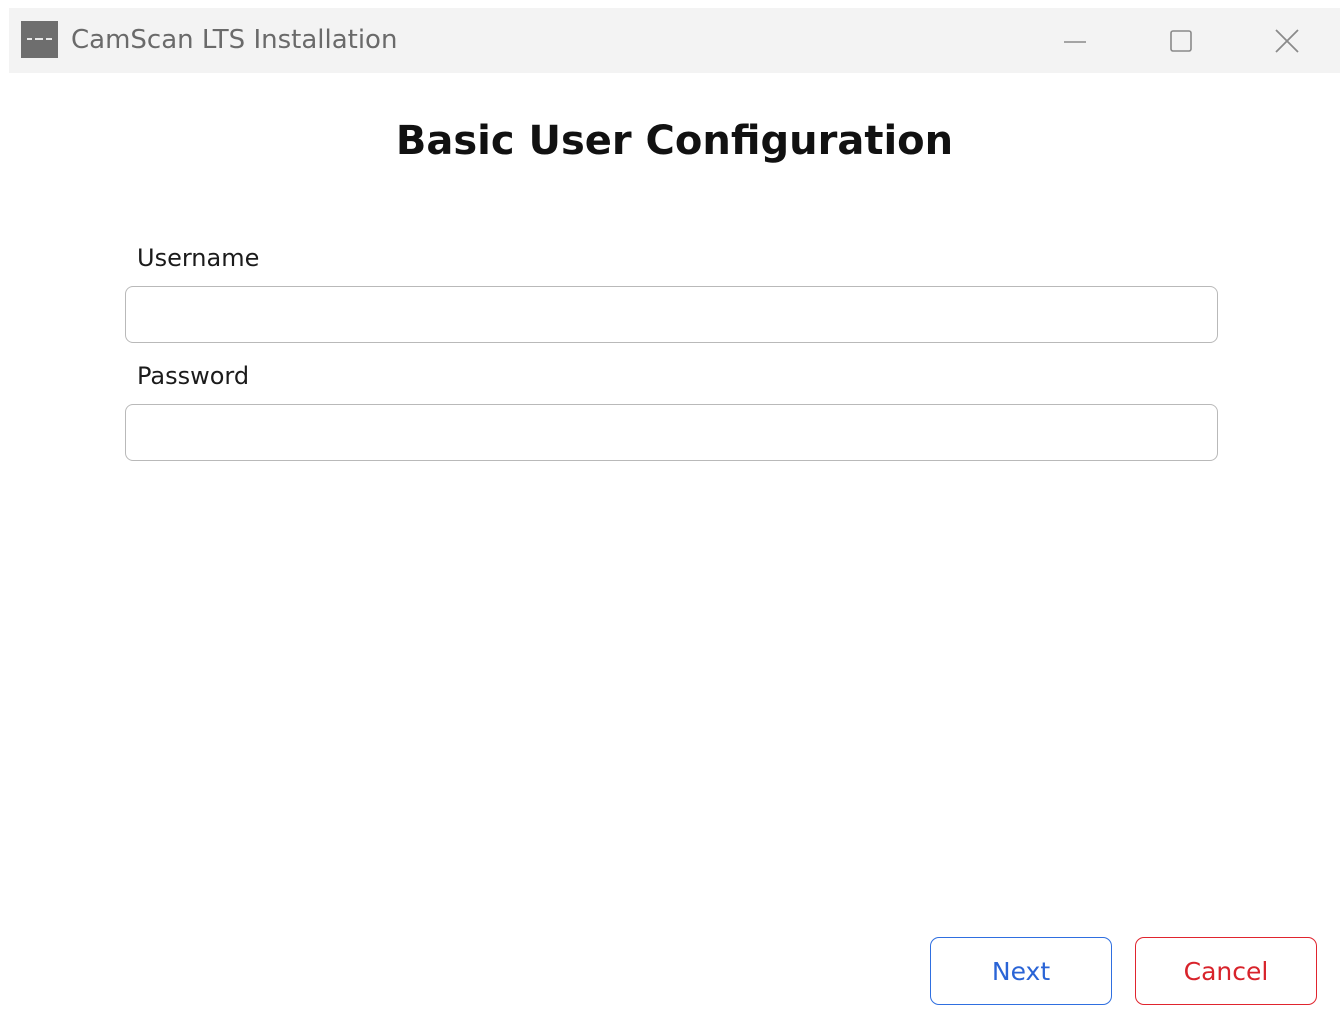 This screenshot has height=1013, width=1340. I want to click on username-input, so click(671, 314).